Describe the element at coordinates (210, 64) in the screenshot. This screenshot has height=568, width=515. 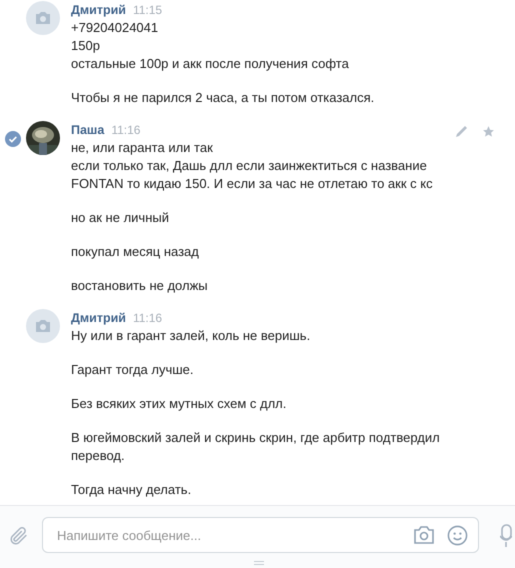
I see `message-text: остальные 100р и акк после получения софта` at that location.